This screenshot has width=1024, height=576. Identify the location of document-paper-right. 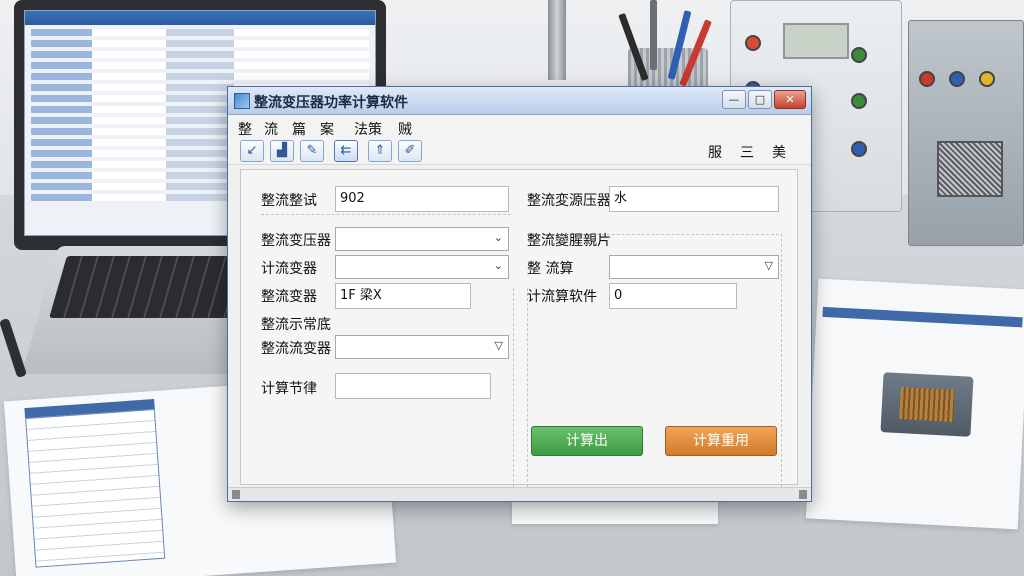
(914, 404).